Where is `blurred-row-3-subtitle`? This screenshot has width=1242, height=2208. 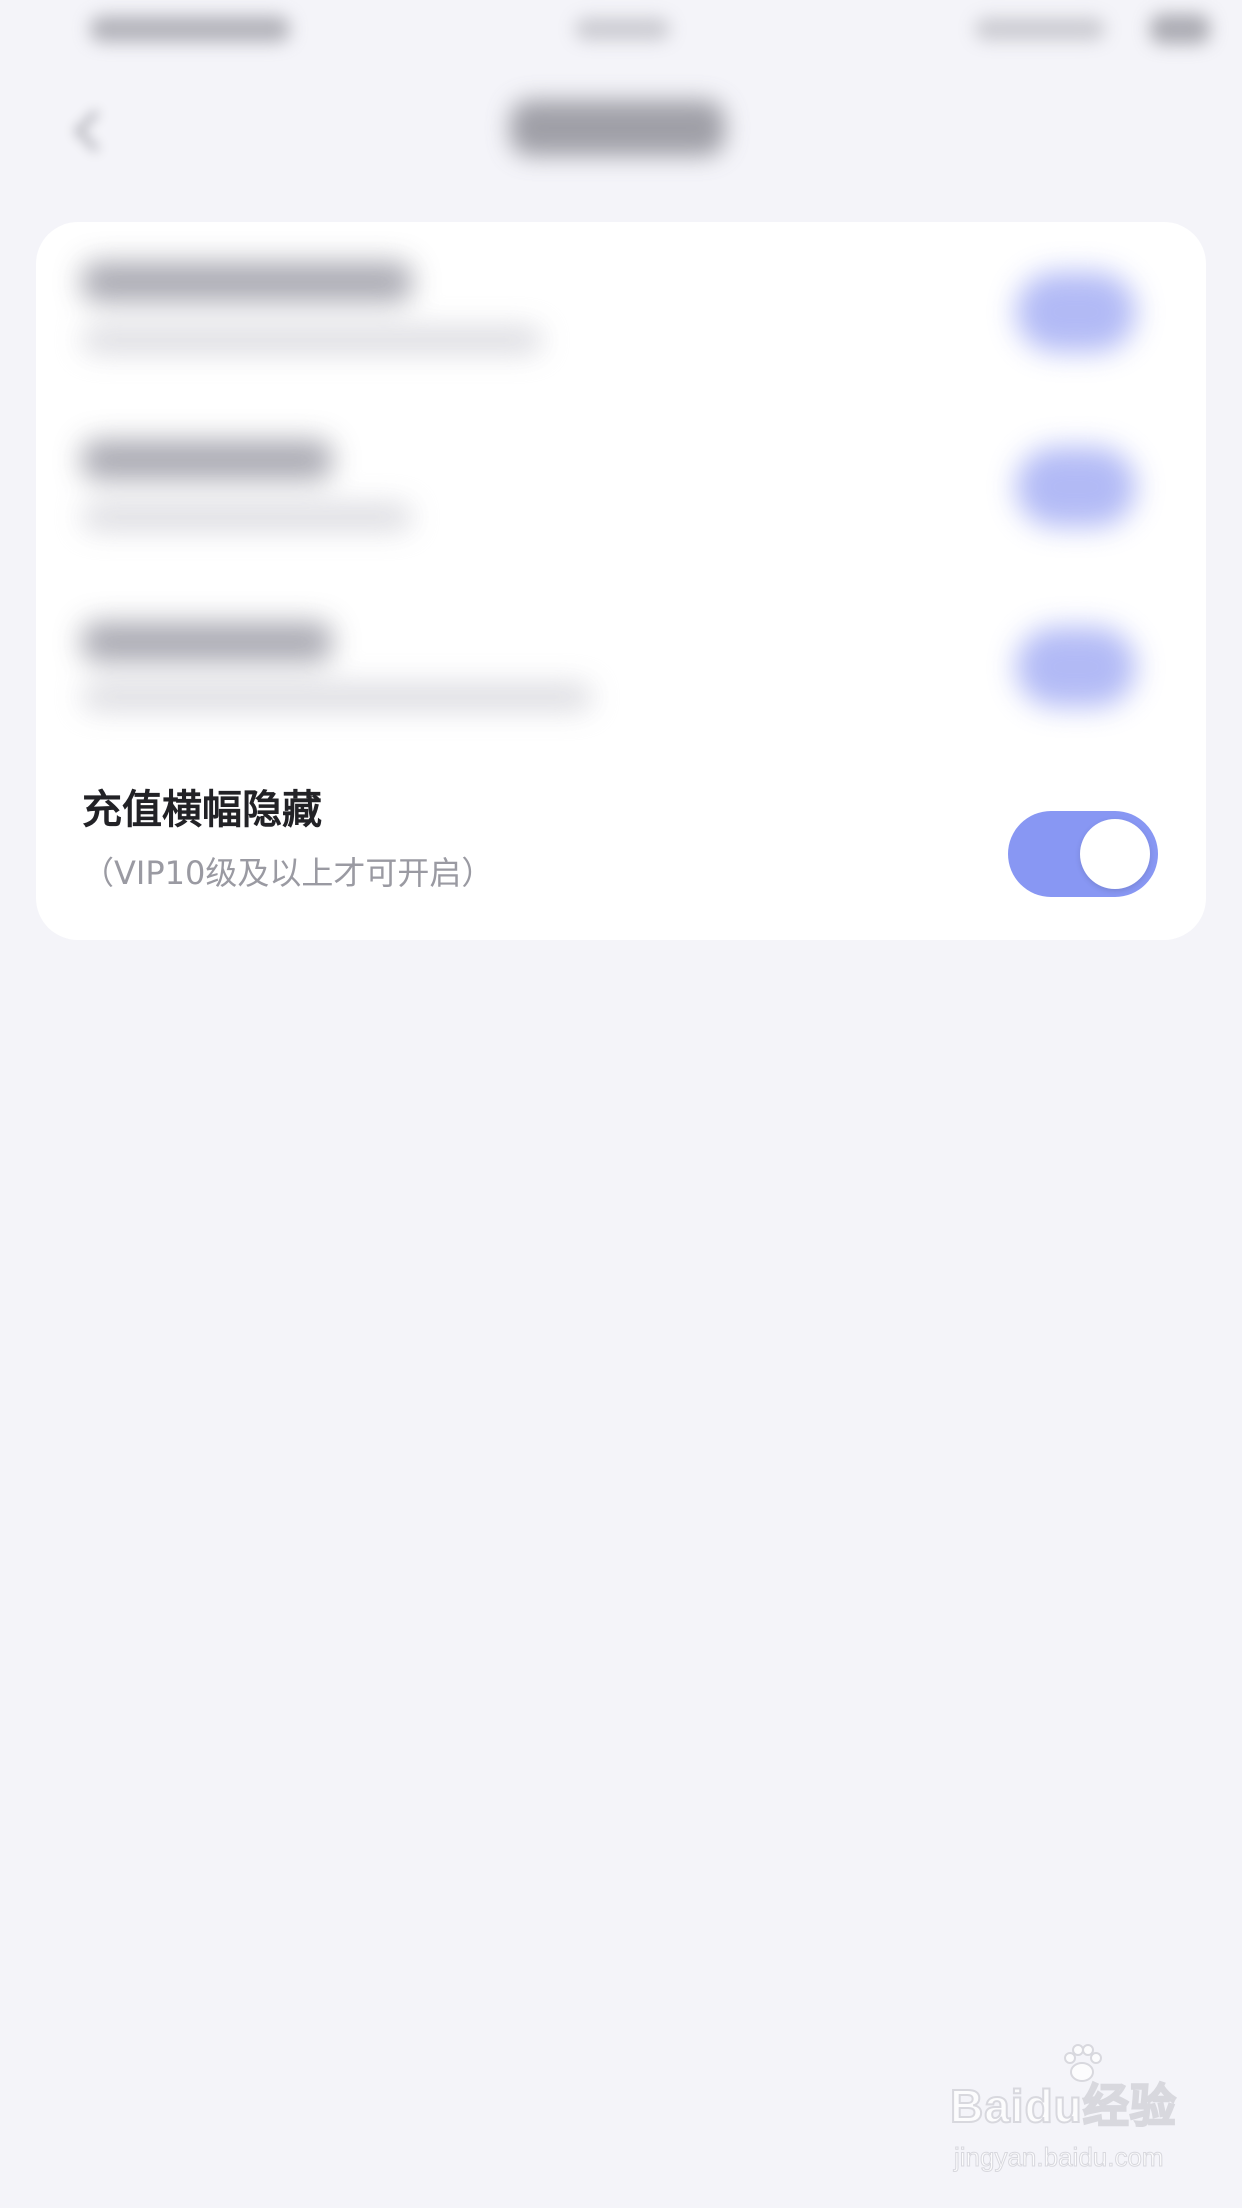
blurred-row-3-subtitle is located at coordinates (337, 697).